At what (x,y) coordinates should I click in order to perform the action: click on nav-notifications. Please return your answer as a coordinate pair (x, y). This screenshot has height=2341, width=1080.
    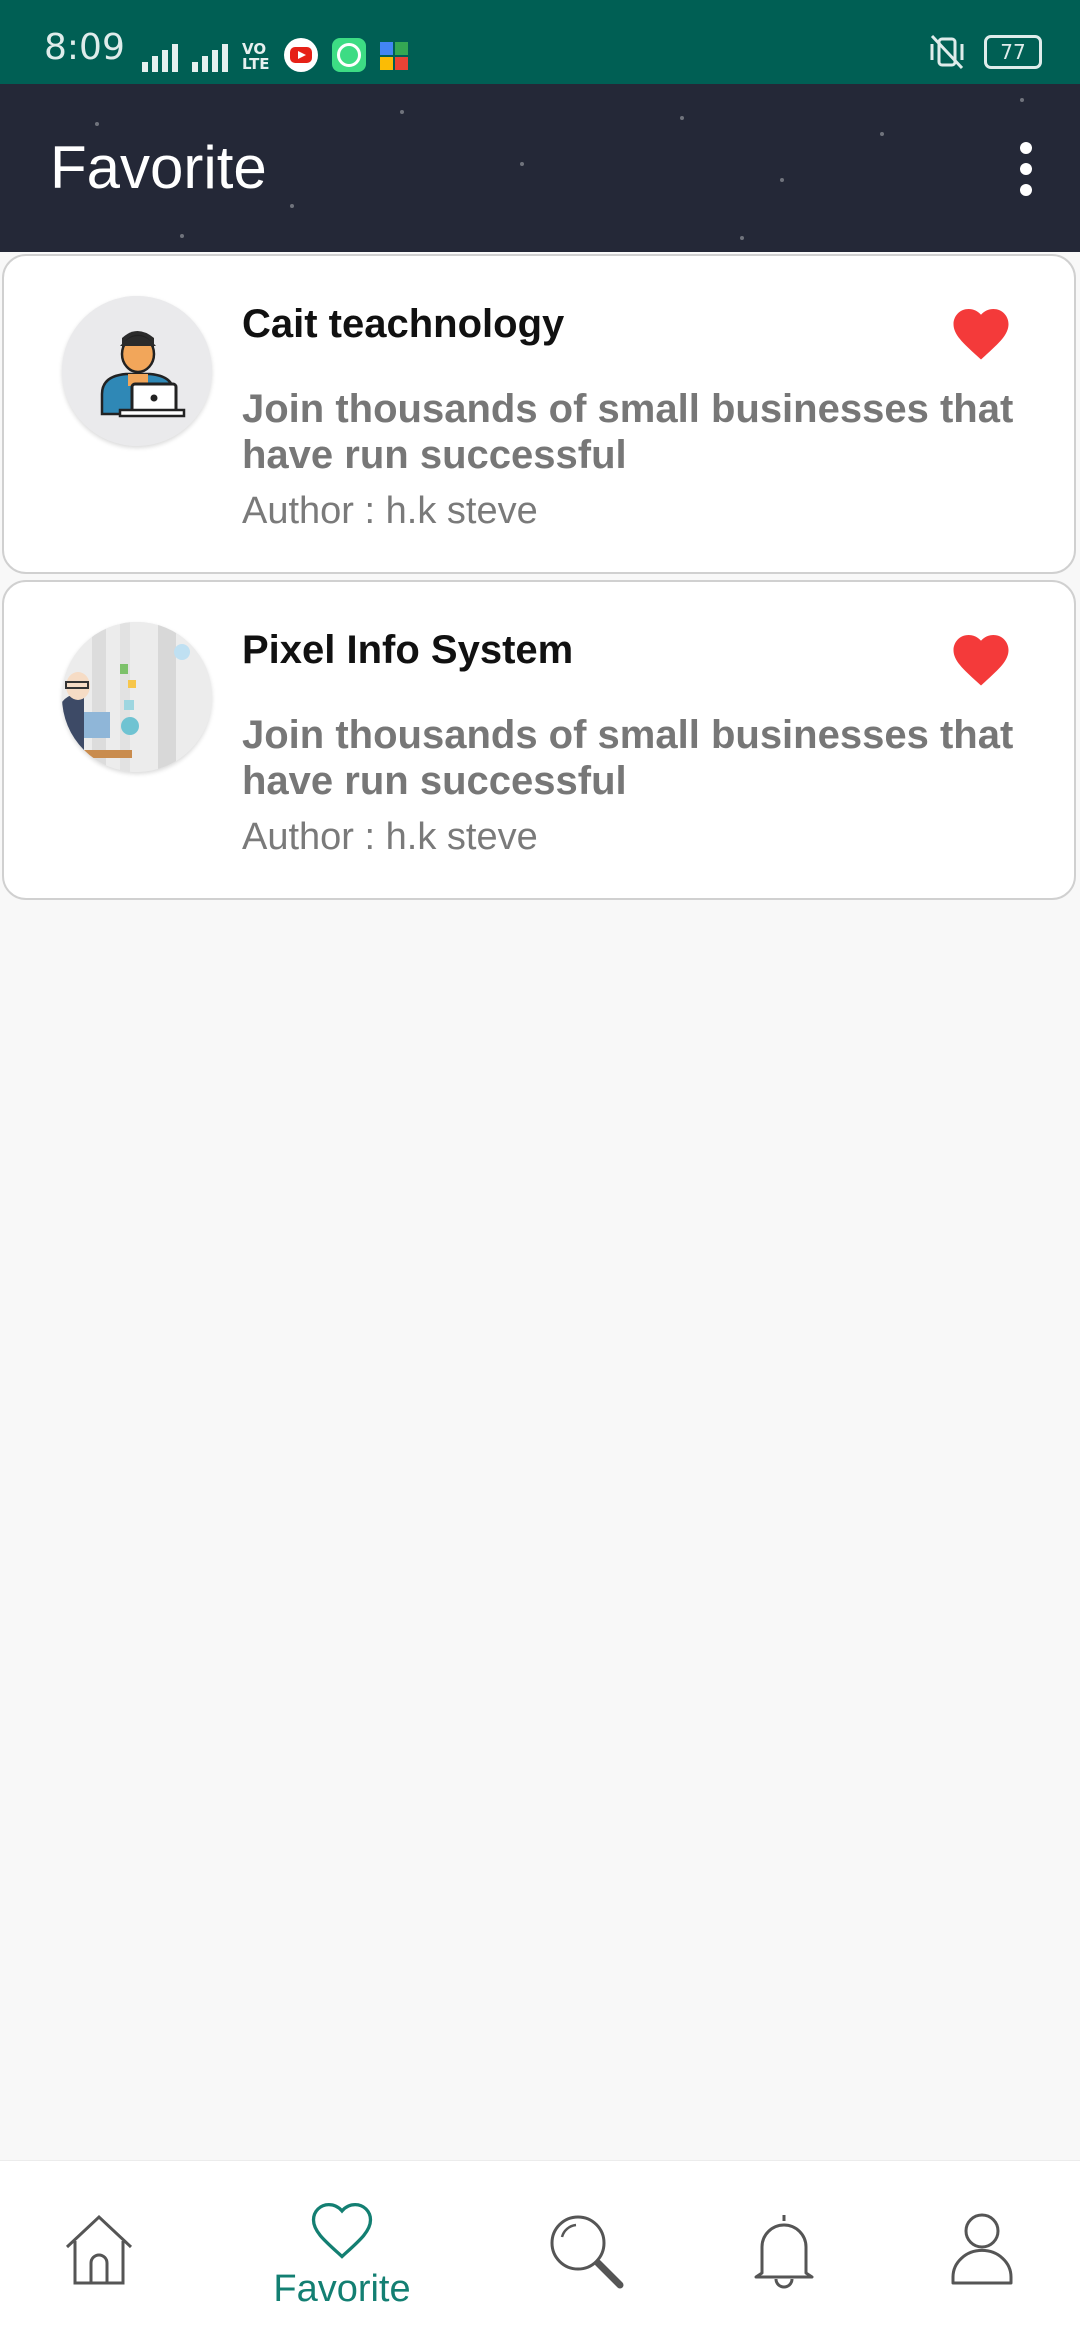
    Looking at the image, I should click on (784, 2251).